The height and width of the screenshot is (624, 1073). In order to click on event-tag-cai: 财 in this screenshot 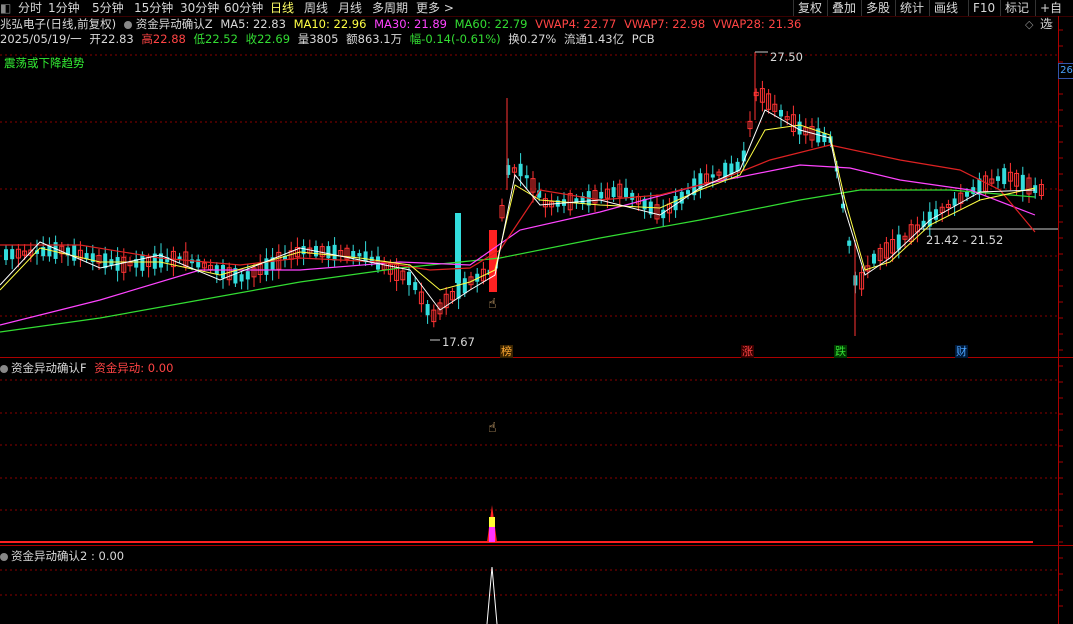, I will do `click(961, 351)`.